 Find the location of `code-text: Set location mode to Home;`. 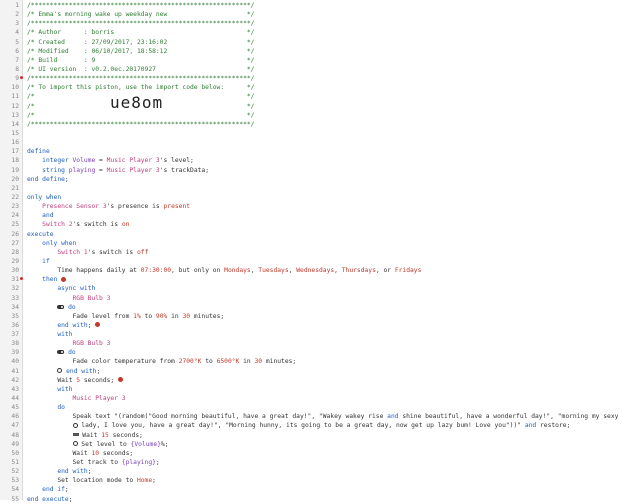

code-text: Set location mode to Home; is located at coordinates (91, 481).